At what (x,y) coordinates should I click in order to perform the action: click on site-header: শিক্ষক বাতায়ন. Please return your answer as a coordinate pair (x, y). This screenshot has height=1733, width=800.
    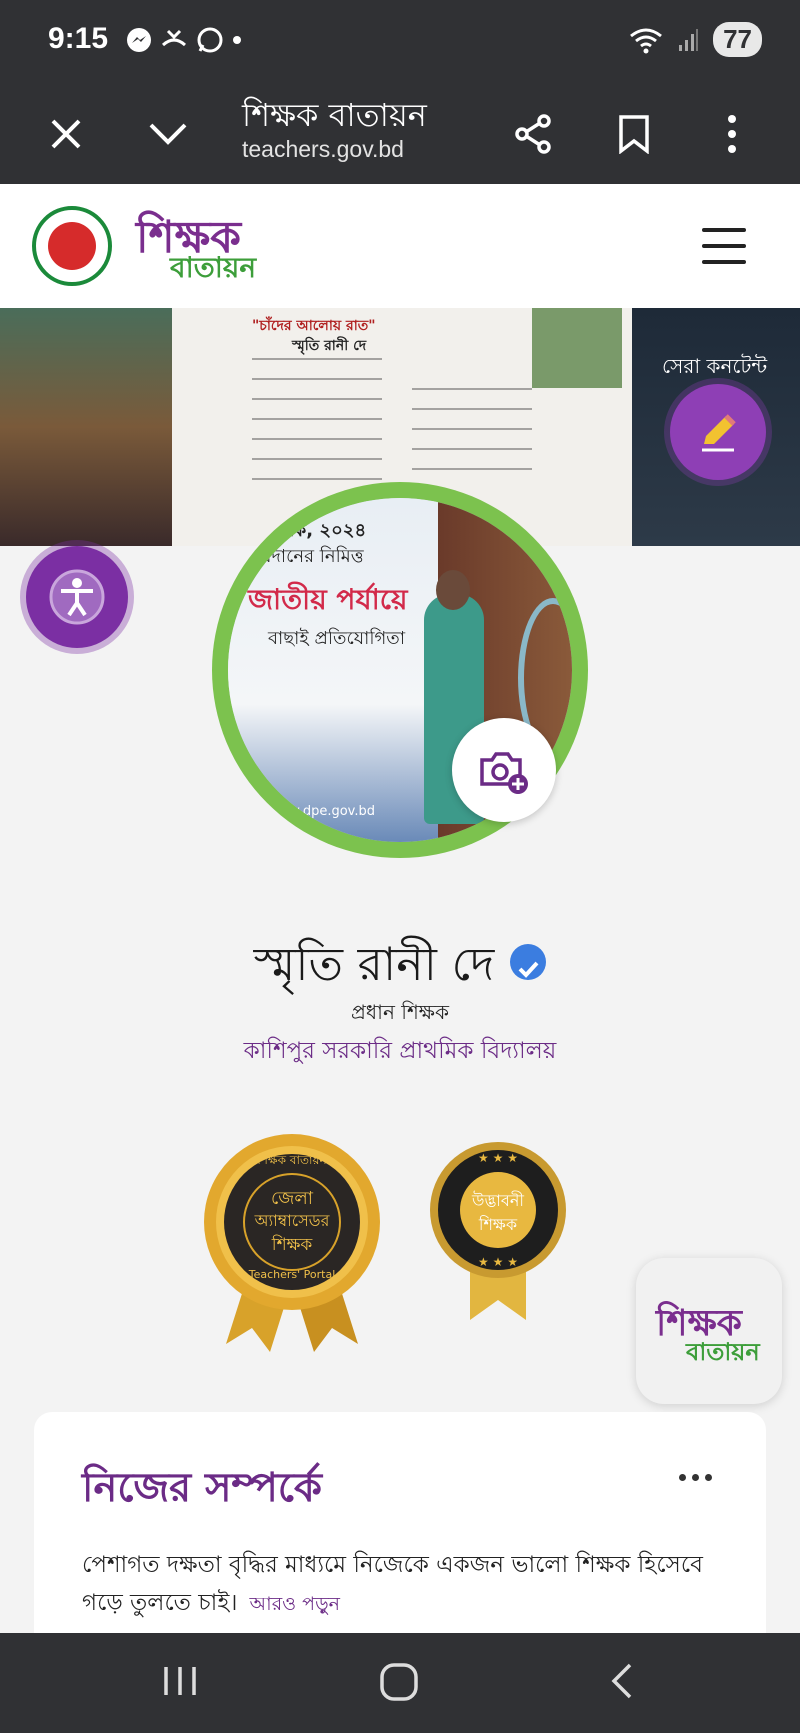
    Looking at the image, I should click on (400, 246).